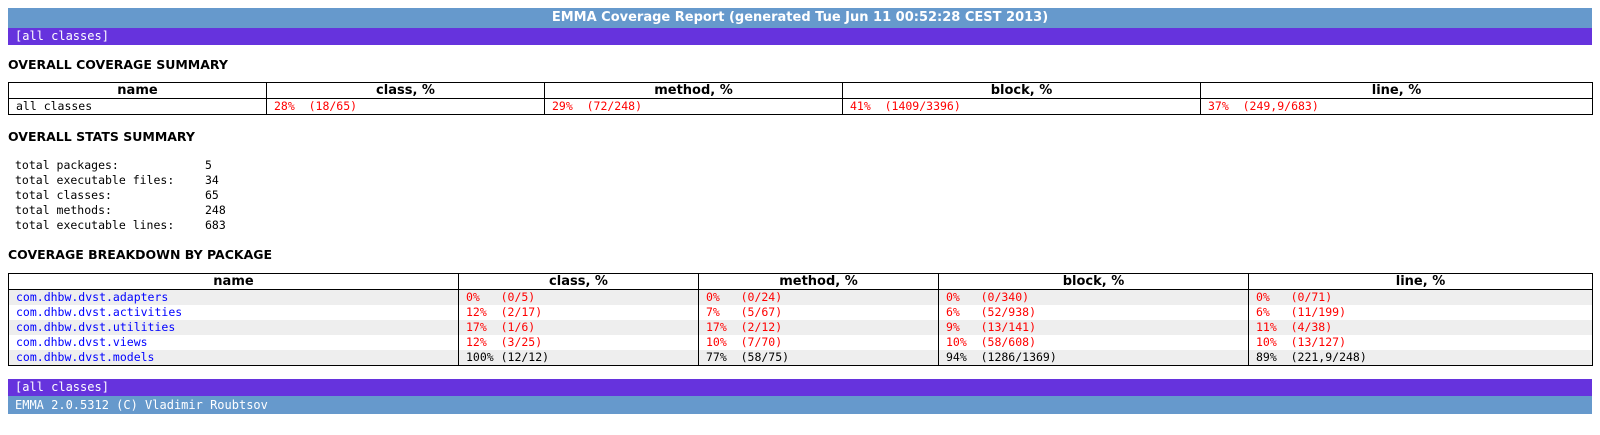 The height and width of the screenshot is (435, 1600). What do you see at coordinates (212, 180) in the screenshot?
I see `stat-value: 34` at bounding box center [212, 180].